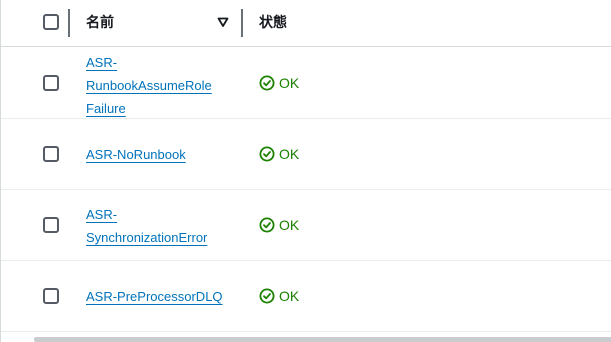 This screenshot has width=611, height=342. What do you see at coordinates (69, 23) in the screenshot?
I see `column-divider` at bounding box center [69, 23].